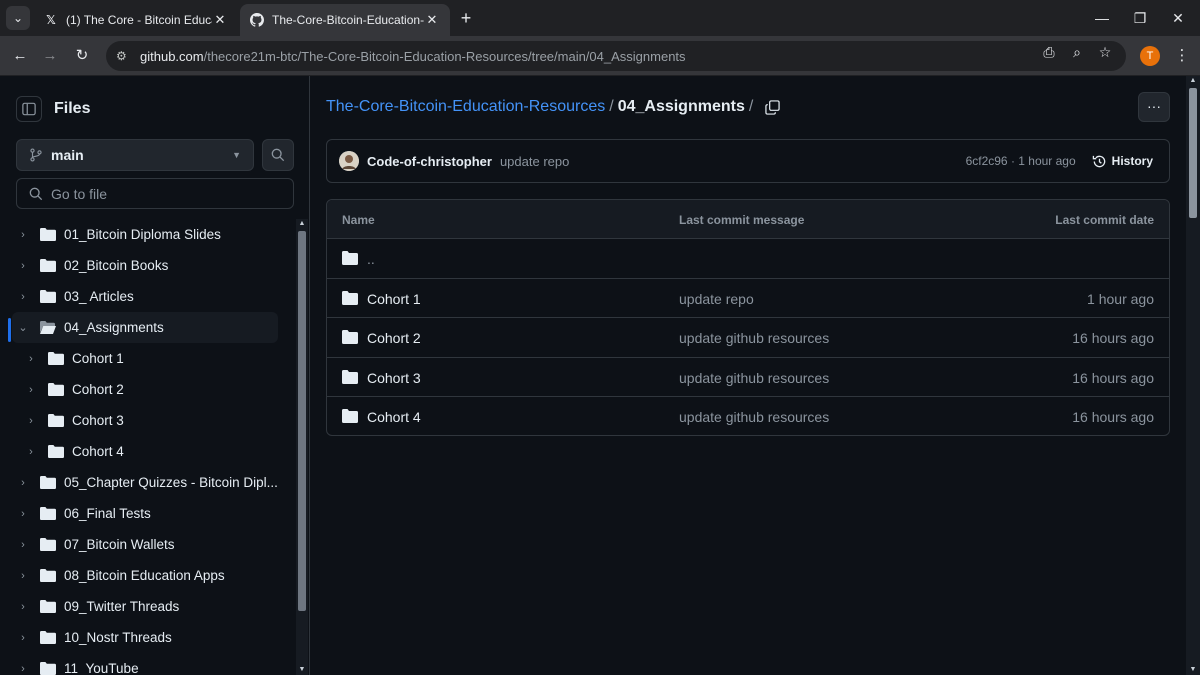 The image size is (1200, 675). I want to click on go-to-file-field, so click(155, 193).